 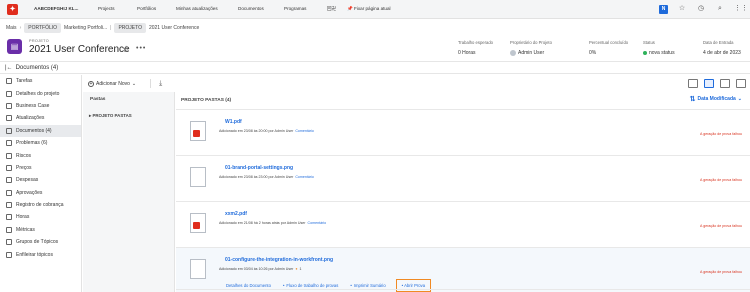 What do you see at coordinates (141, 48) in the screenshot?
I see `more-options-icon: •••` at bounding box center [141, 48].